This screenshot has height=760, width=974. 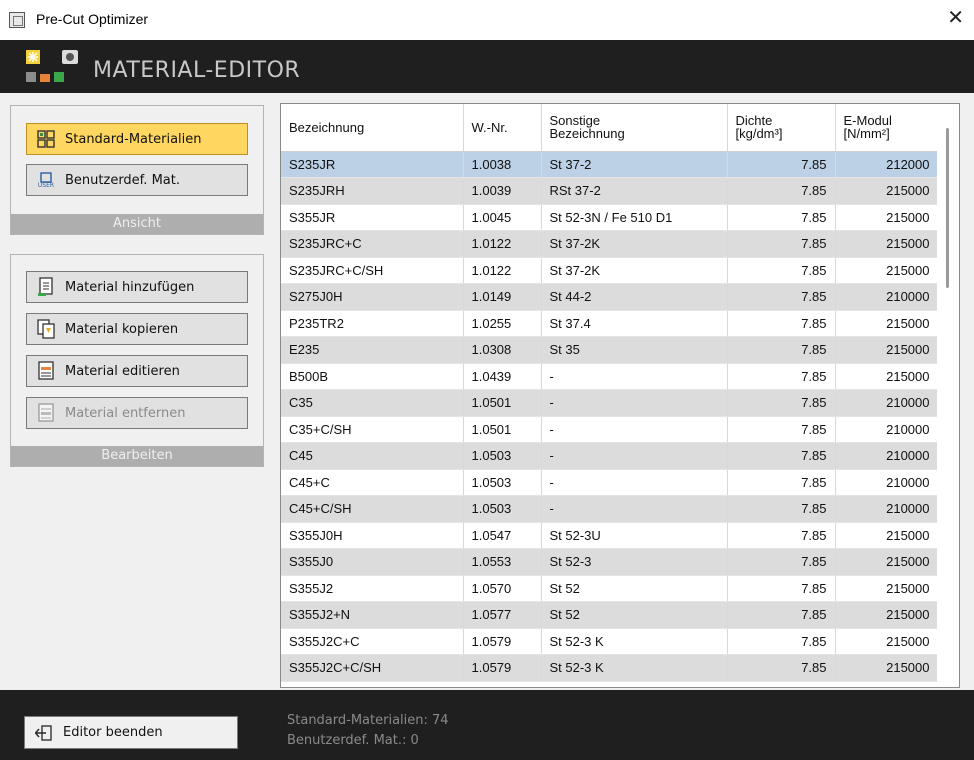 What do you see at coordinates (610, 615) in the screenshot?
I see `table-row: S355J2+N 1.0577 St 52 7.85 215000` at bounding box center [610, 615].